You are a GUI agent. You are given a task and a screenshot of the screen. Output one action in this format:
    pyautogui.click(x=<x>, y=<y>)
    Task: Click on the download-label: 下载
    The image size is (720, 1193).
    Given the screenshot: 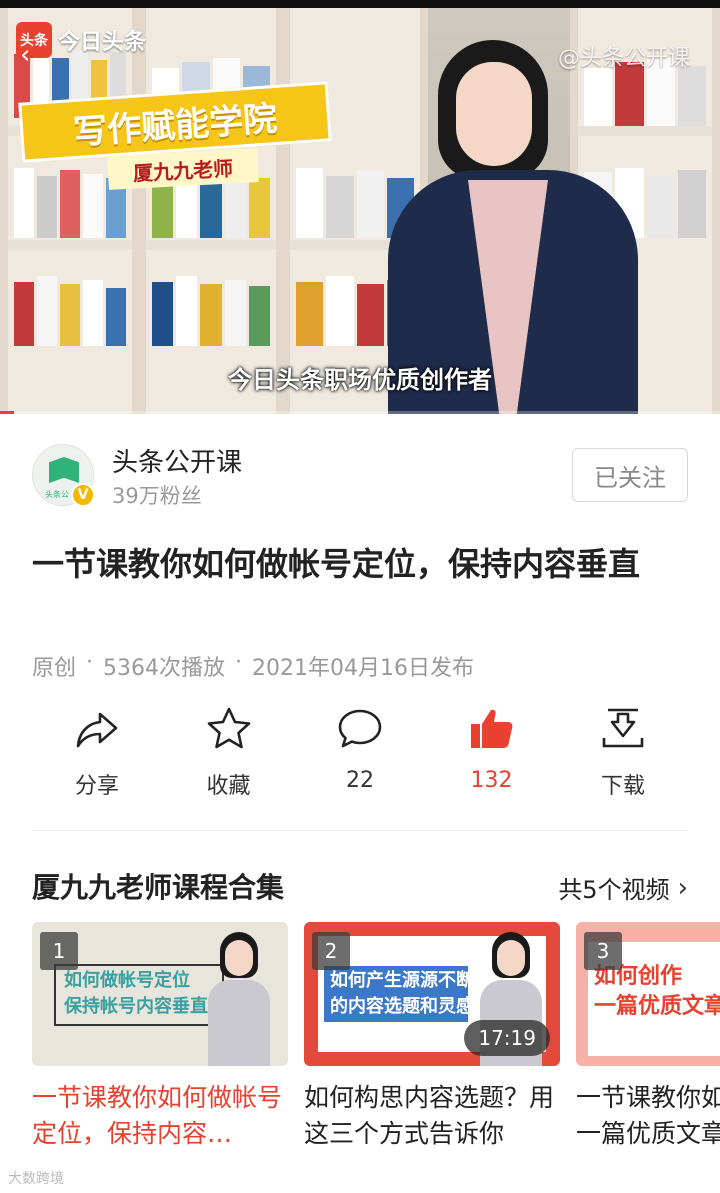 What is the action you would take?
    pyautogui.click(x=622, y=786)
    